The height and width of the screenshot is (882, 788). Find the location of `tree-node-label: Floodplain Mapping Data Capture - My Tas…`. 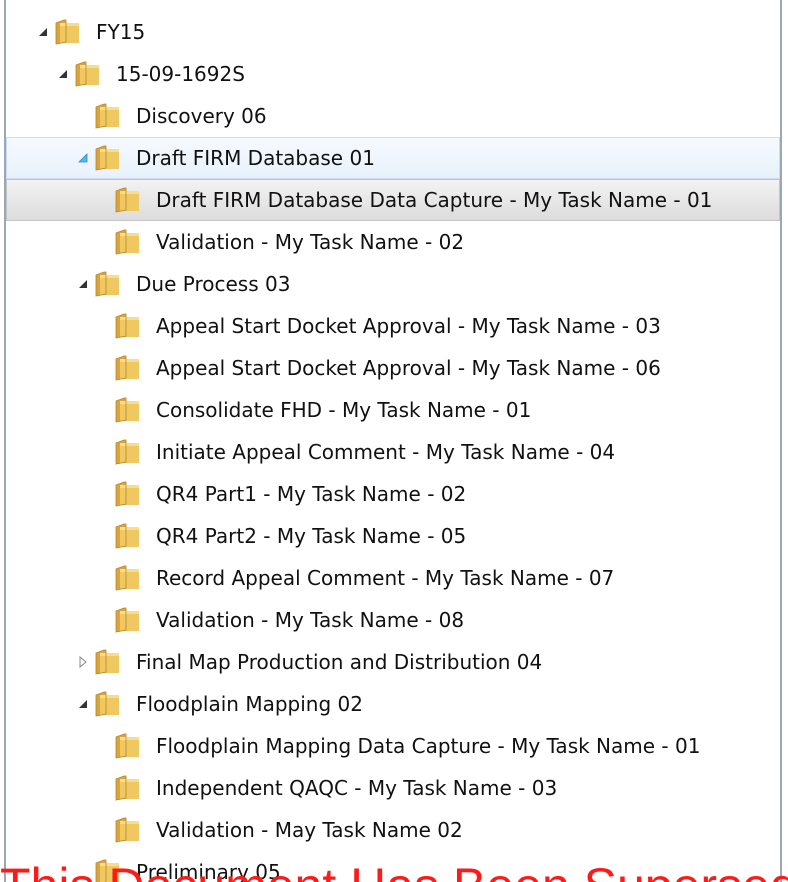

tree-node-label: Floodplain Mapping Data Capture - My Tas… is located at coordinates (428, 746).